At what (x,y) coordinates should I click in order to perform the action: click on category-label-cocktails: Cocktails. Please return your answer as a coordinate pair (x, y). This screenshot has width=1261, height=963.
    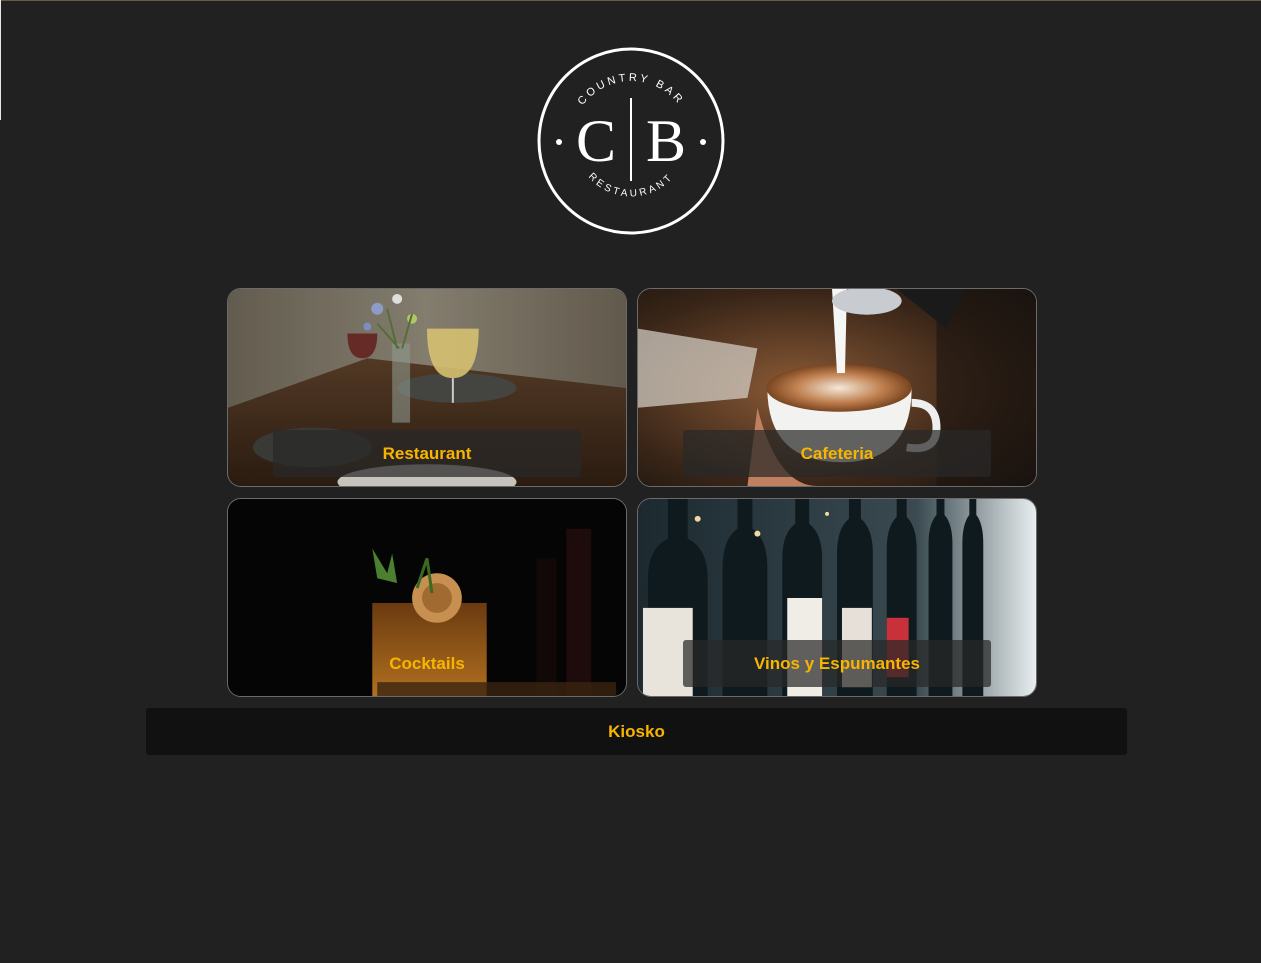
    Looking at the image, I should click on (427, 663).